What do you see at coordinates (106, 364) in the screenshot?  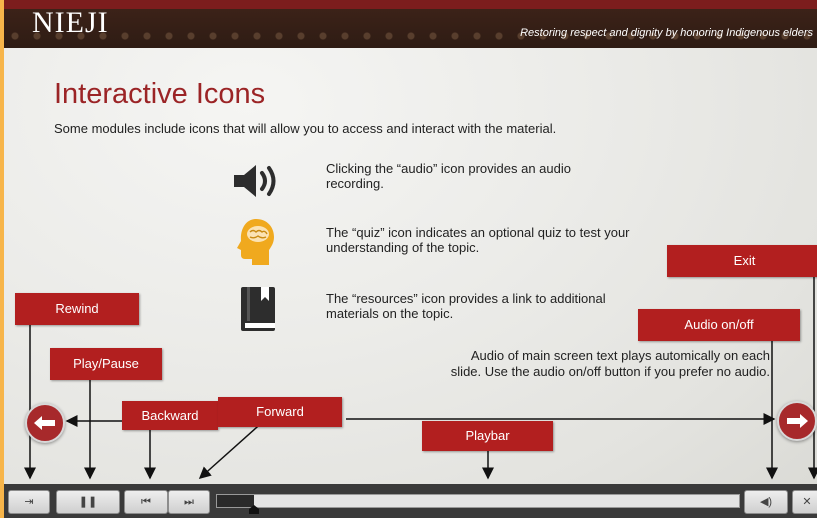 I see `callout-play-pause: Play/Pause` at bounding box center [106, 364].